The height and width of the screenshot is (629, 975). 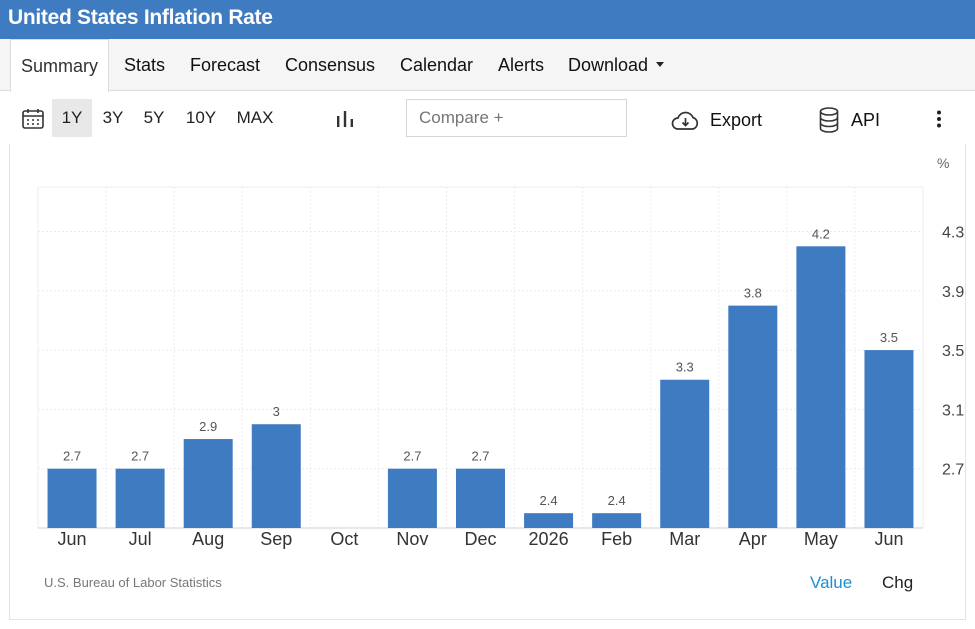 What do you see at coordinates (521, 65) in the screenshot?
I see `tab-alerts: Alerts` at bounding box center [521, 65].